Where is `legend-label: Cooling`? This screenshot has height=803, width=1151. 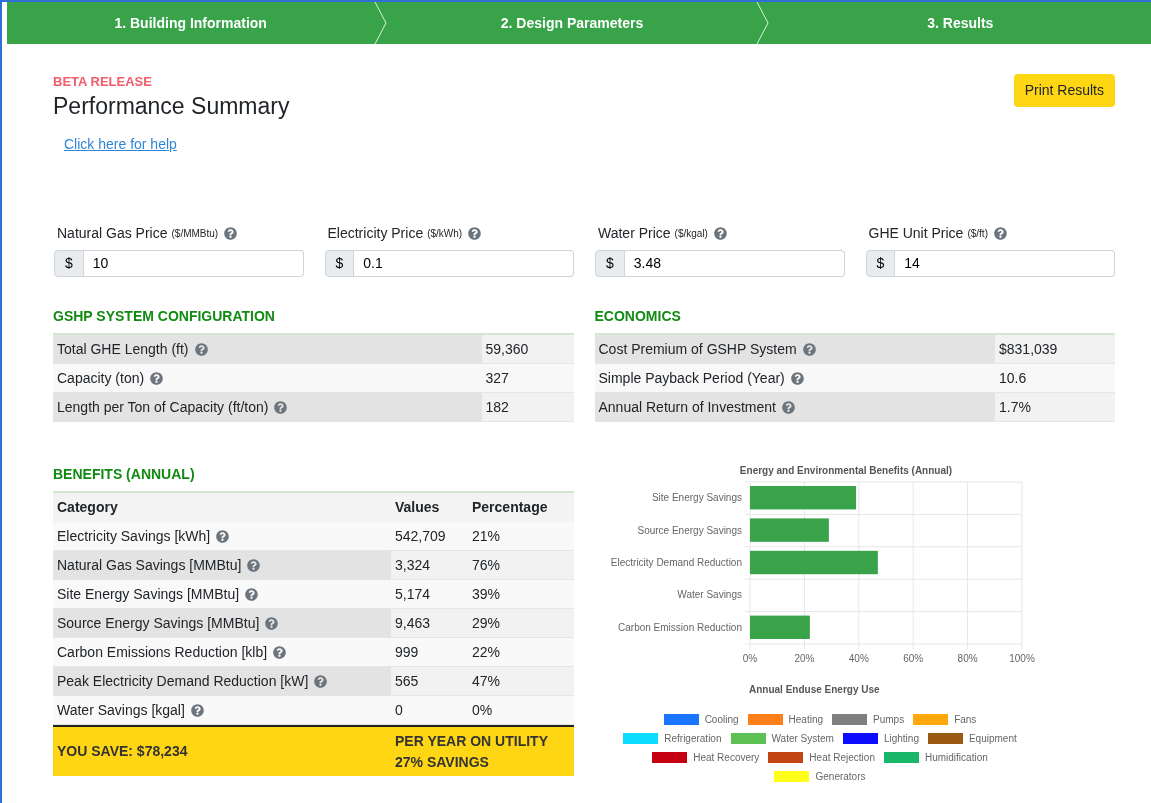 legend-label: Cooling is located at coordinates (721, 720).